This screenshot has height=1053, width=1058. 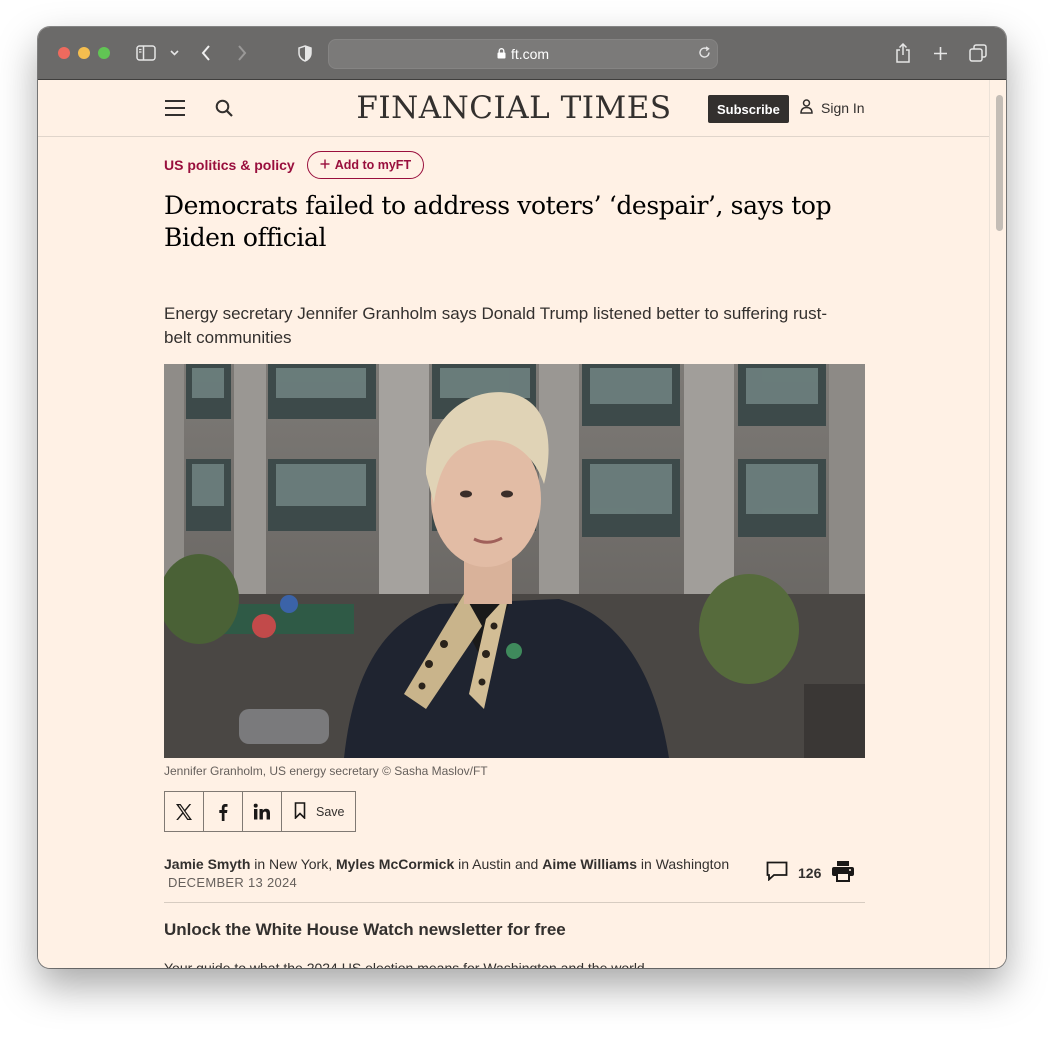 I want to click on add-to-myft-label: Add to myFT, so click(x=373, y=165).